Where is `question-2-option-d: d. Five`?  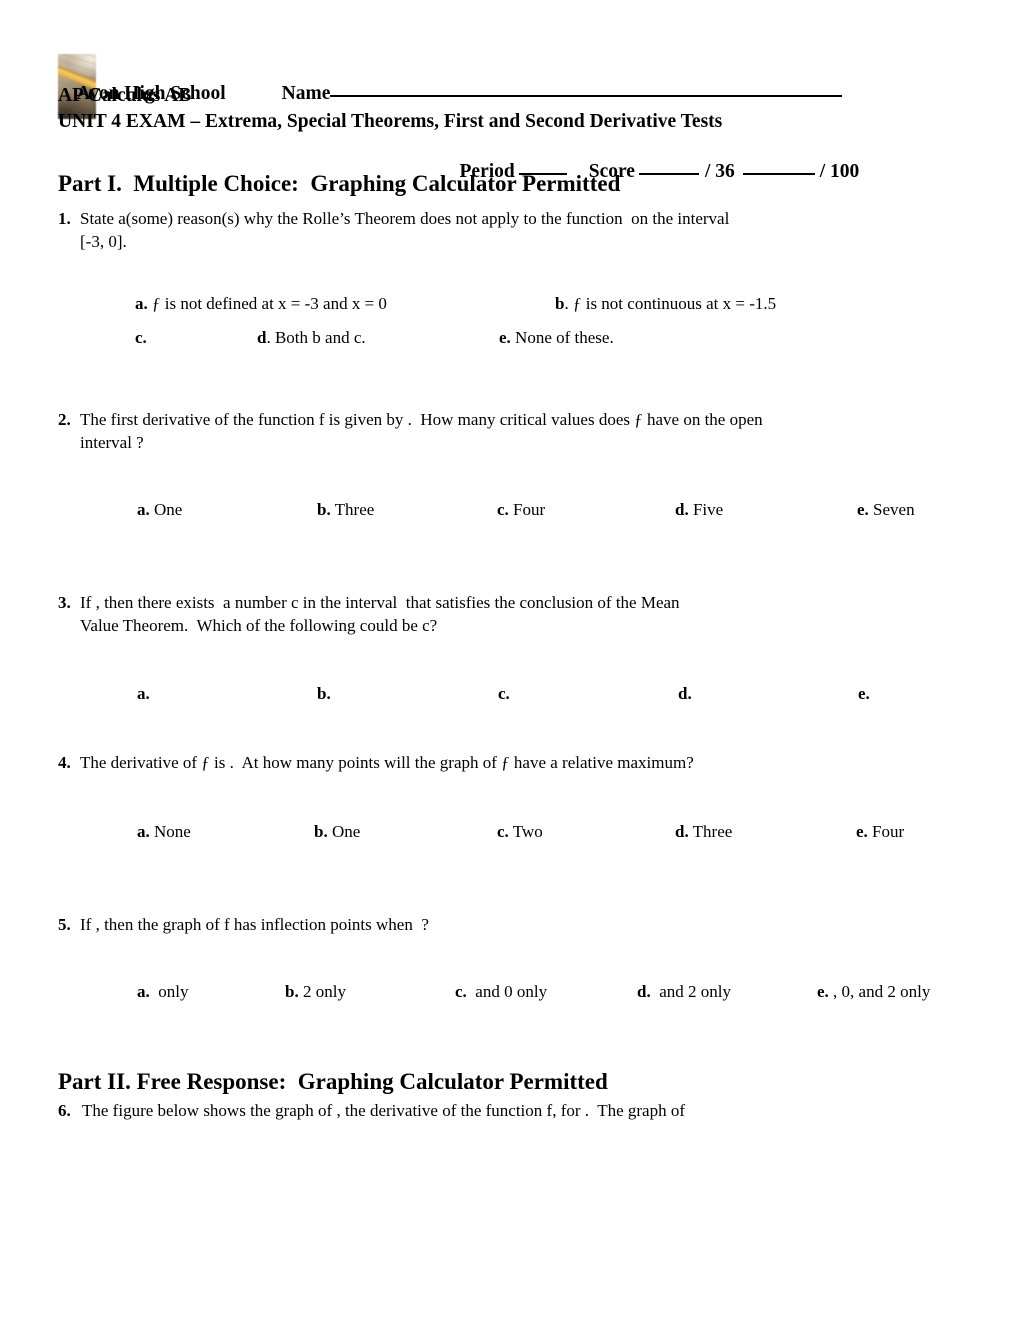
question-2-option-d: d. Five is located at coordinates (690, 510).